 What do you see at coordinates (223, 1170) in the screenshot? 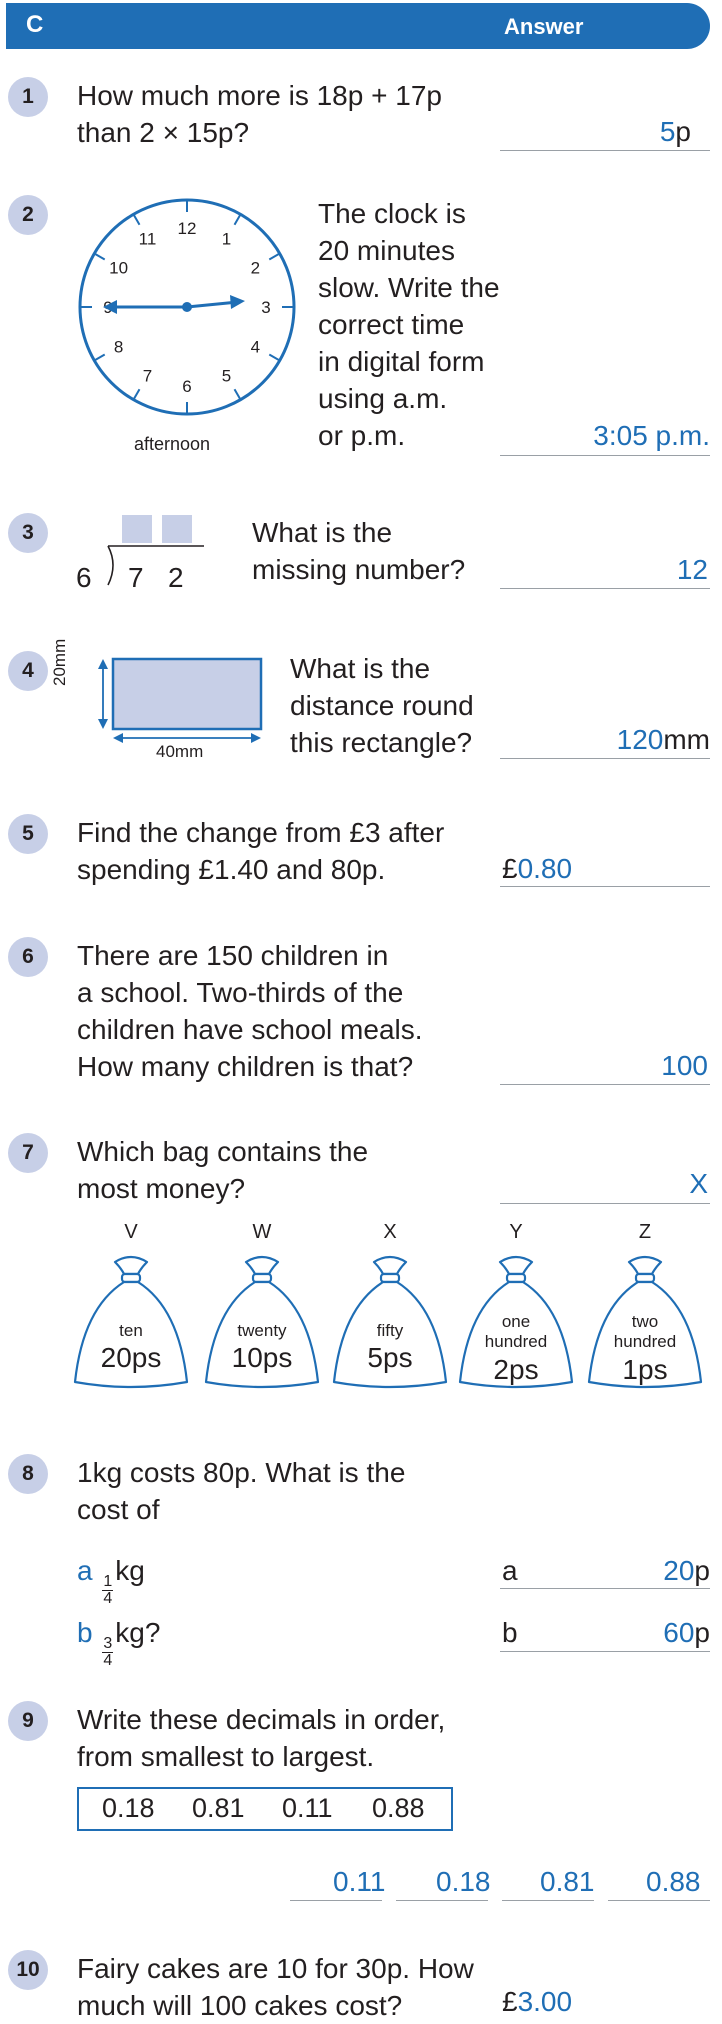
I see `question-text: Which bag contains the most money?` at bounding box center [223, 1170].